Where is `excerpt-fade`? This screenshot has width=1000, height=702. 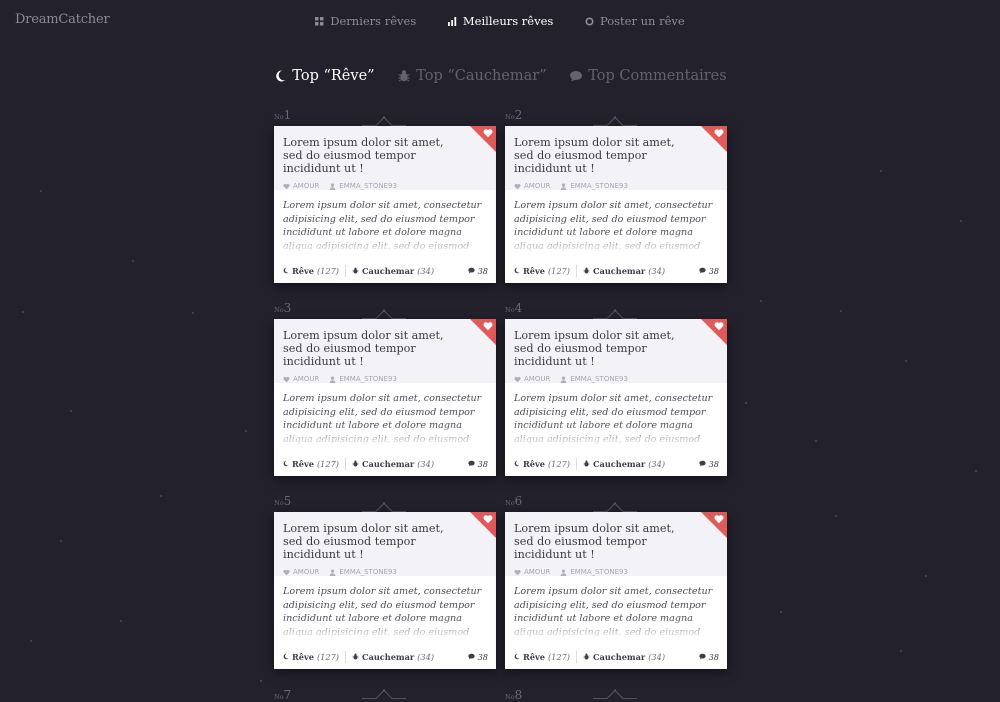
excerpt-fade is located at coordinates (385, 435).